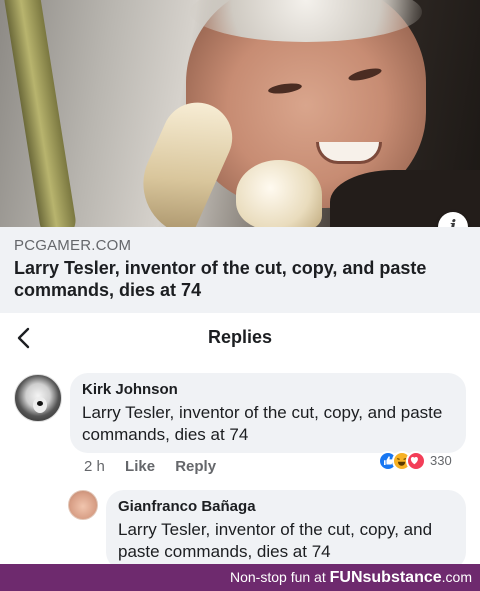 This screenshot has width=480, height=591. What do you see at coordinates (286, 506) in the screenshot?
I see `comment-author: Gianfranco Bañaga` at bounding box center [286, 506].